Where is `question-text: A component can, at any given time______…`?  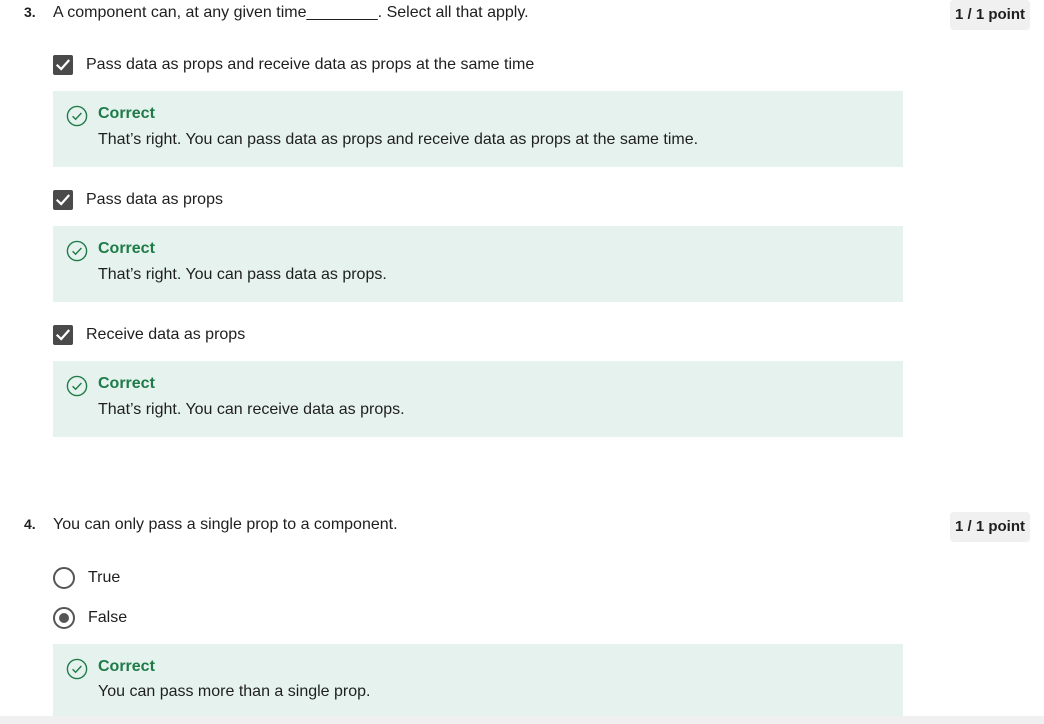
question-text: A component can, at any given time______… is located at coordinates (291, 12).